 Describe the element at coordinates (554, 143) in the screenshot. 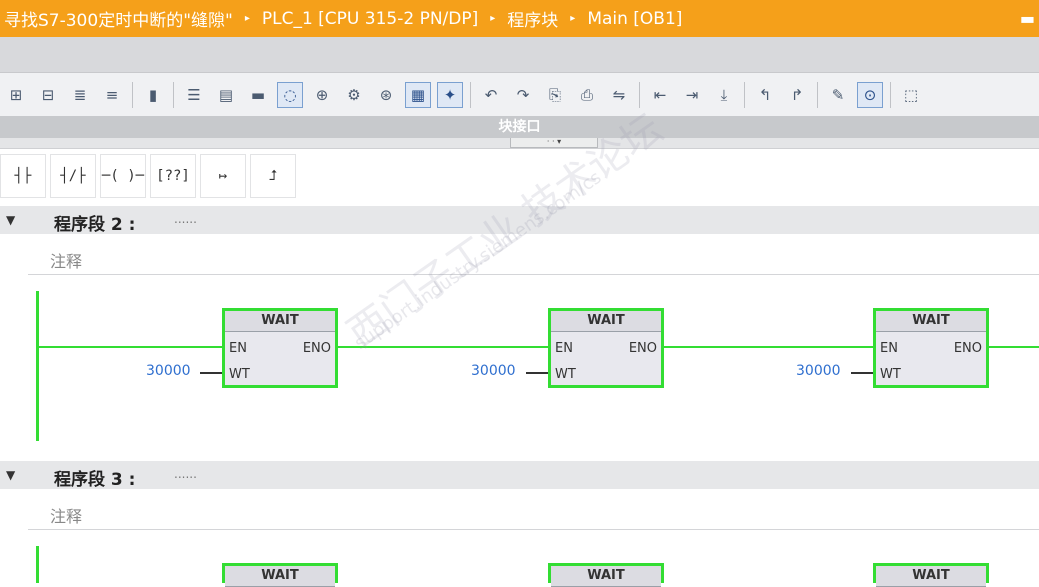

I see `splitter-handle-icon: · · ▾` at that location.